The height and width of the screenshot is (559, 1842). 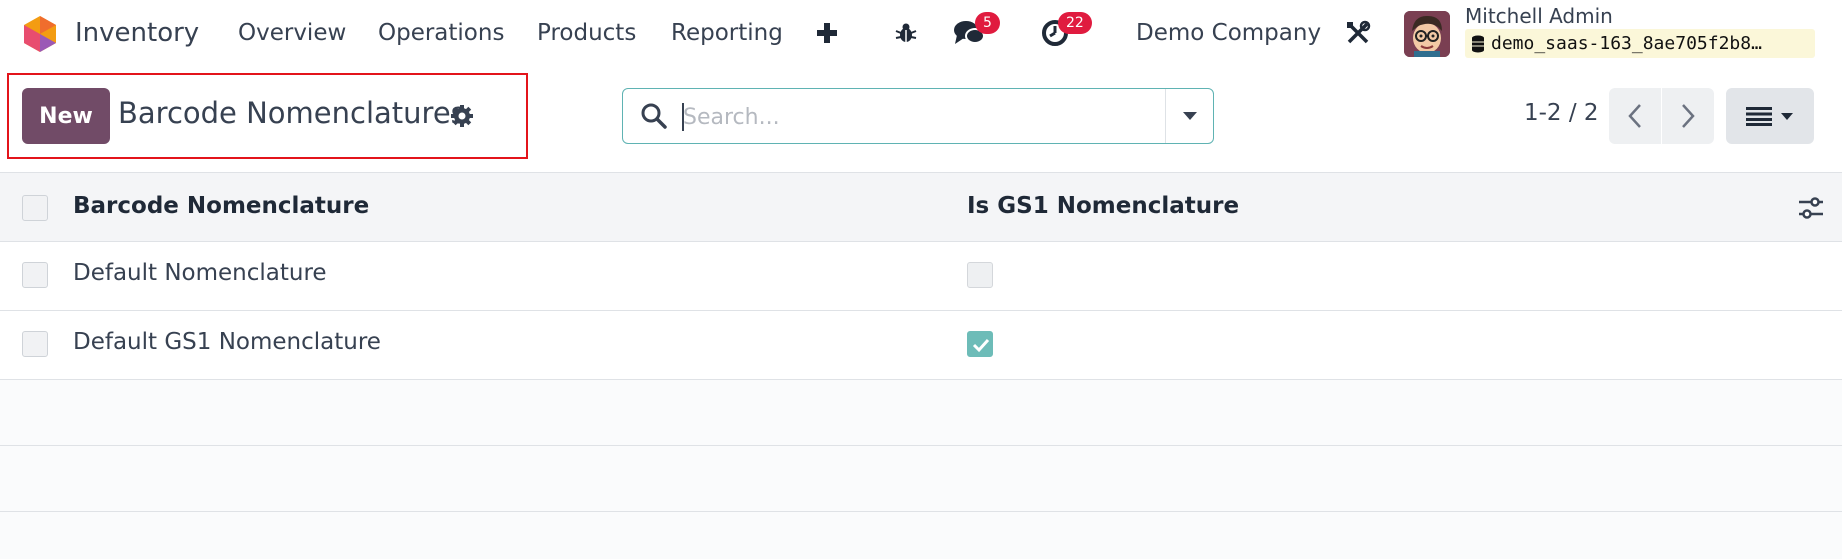 What do you see at coordinates (586, 33) in the screenshot?
I see `menu-products: Products` at bounding box center [586, 33].